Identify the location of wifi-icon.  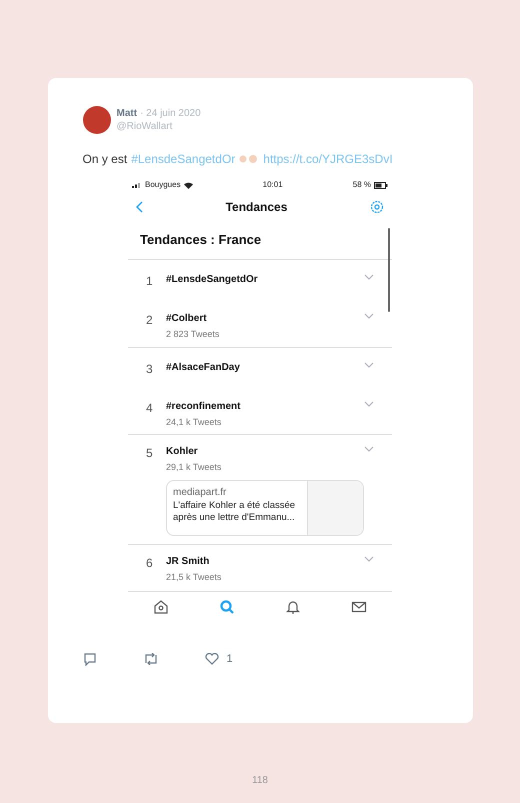
(188, 185).